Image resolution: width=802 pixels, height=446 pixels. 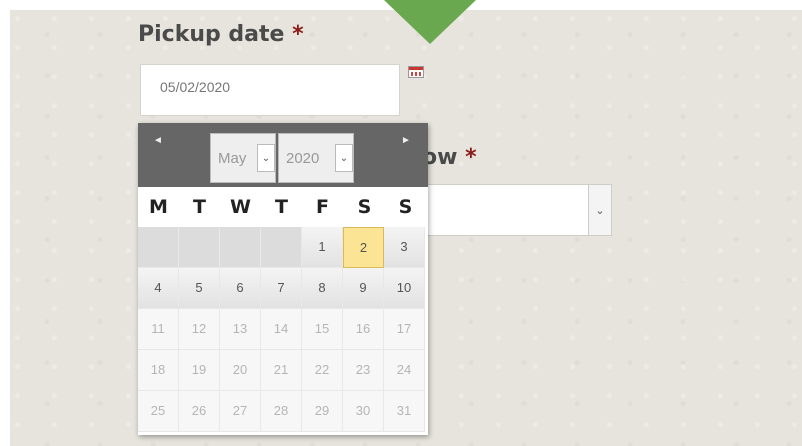 What do you see at coordinates (363, 370) in the screenshot?
I see `day-cell: 23` at bounding box center [363, 370].